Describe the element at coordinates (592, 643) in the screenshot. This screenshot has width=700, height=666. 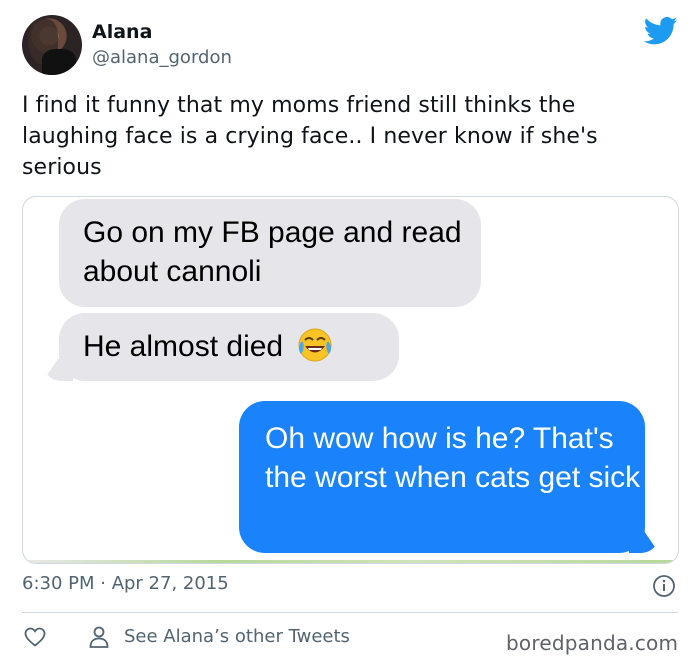
I see `watermark: boredpanda.com` at that location.